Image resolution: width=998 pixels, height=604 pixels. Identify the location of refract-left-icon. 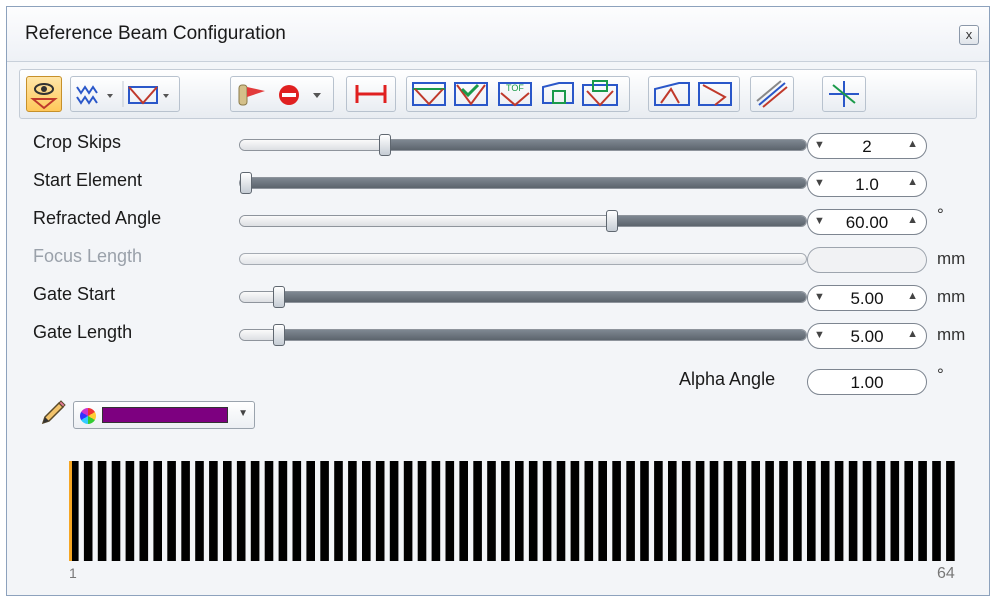
(672, 94).